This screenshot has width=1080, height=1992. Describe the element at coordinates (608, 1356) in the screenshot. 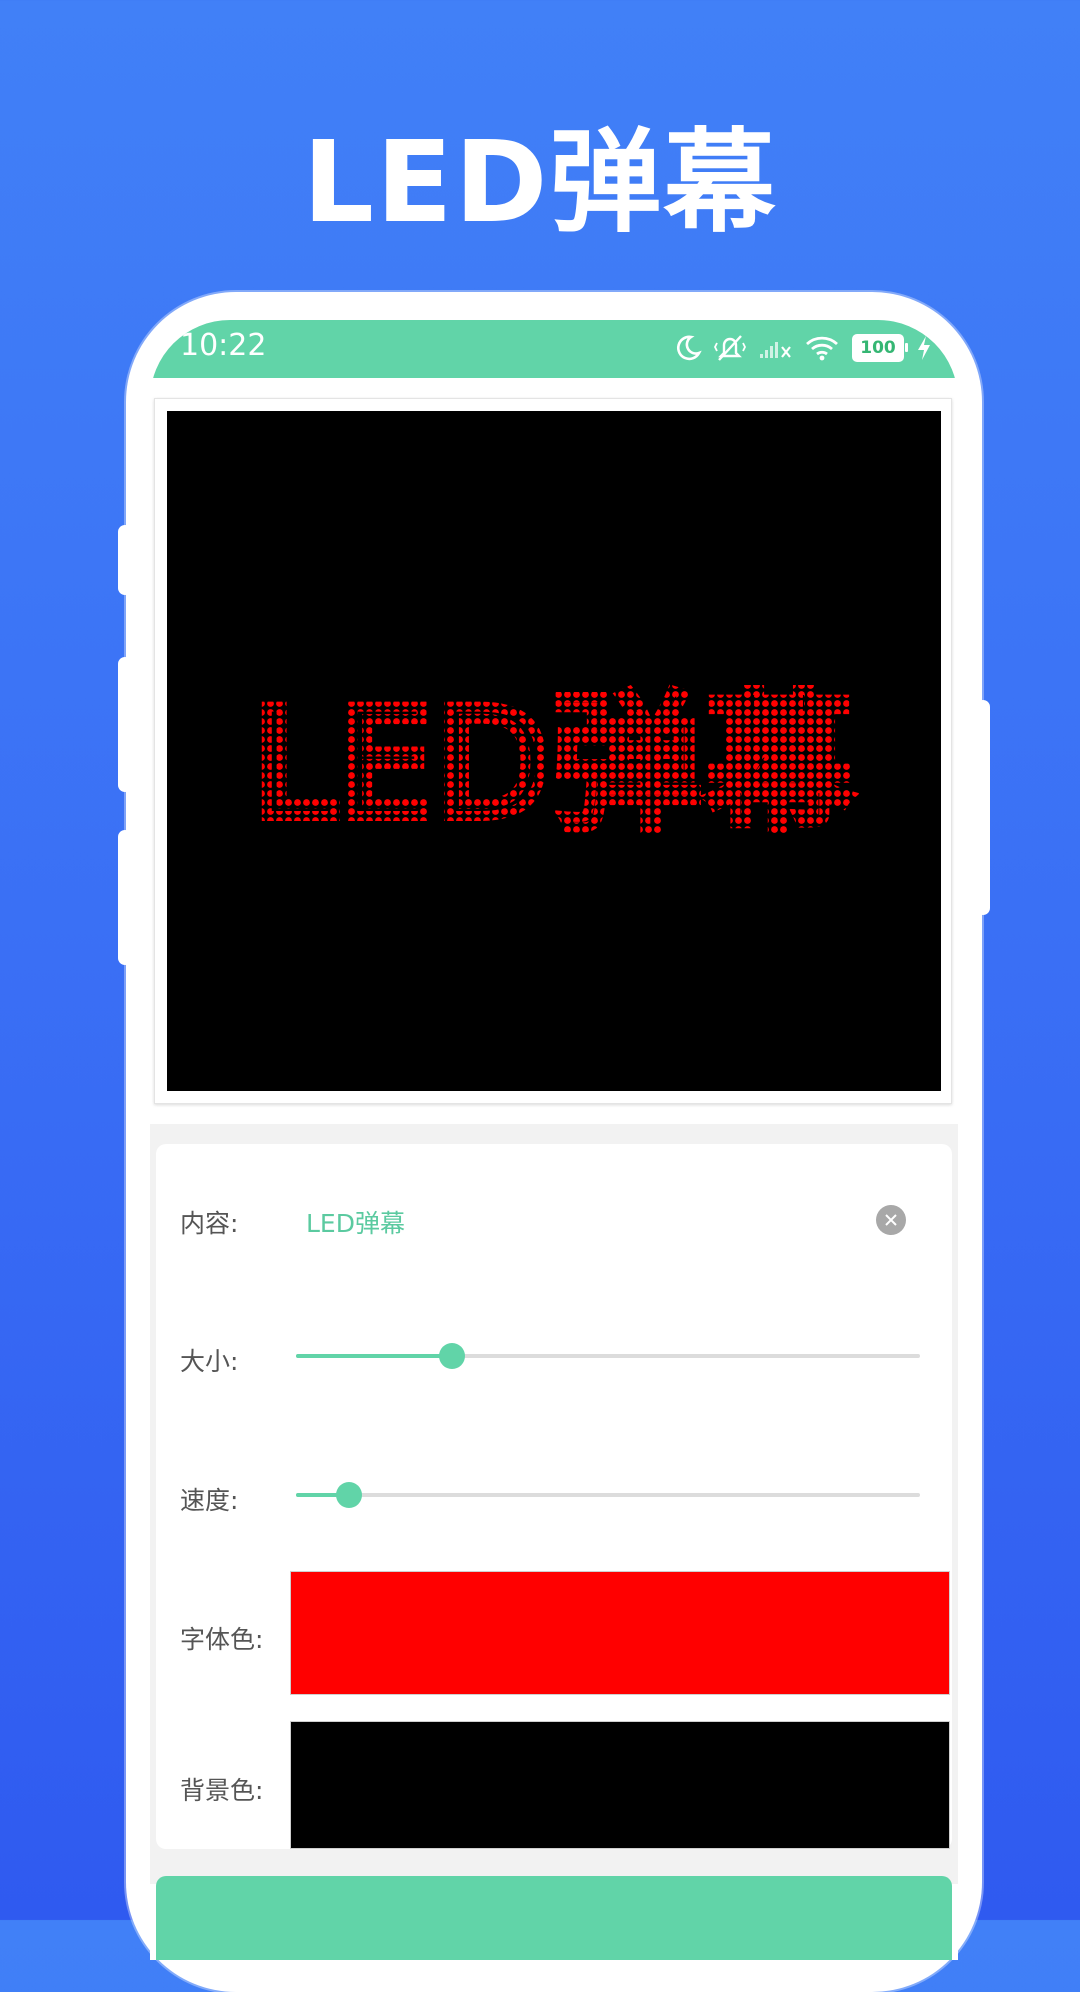

I see `size-slider` at that location.